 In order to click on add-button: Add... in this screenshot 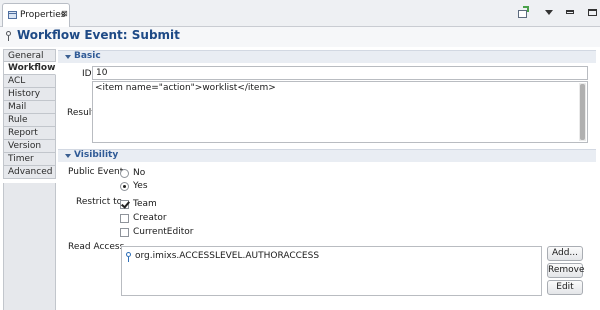, I will do `click(565, 253)`.